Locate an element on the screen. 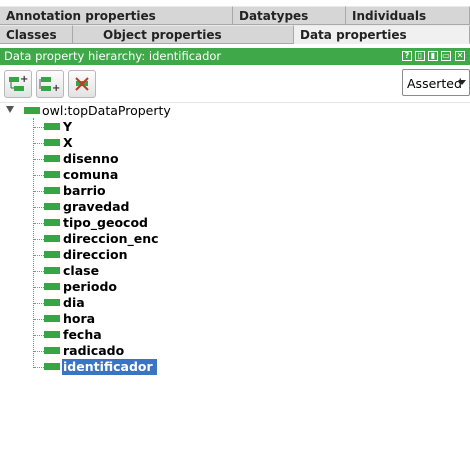  tree-root-label: owl:topDataProperty is located at coordinates (106, 110).